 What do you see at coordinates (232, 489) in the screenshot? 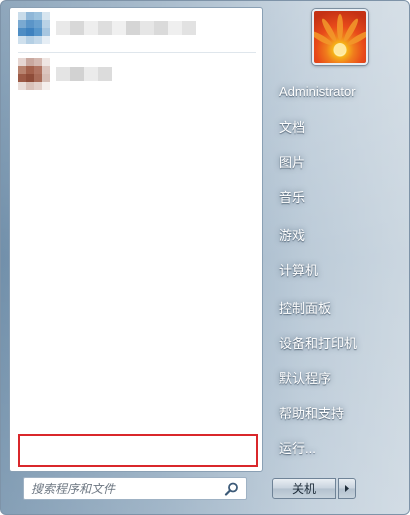
I see `search-icon` at bounding box center [232, 489].